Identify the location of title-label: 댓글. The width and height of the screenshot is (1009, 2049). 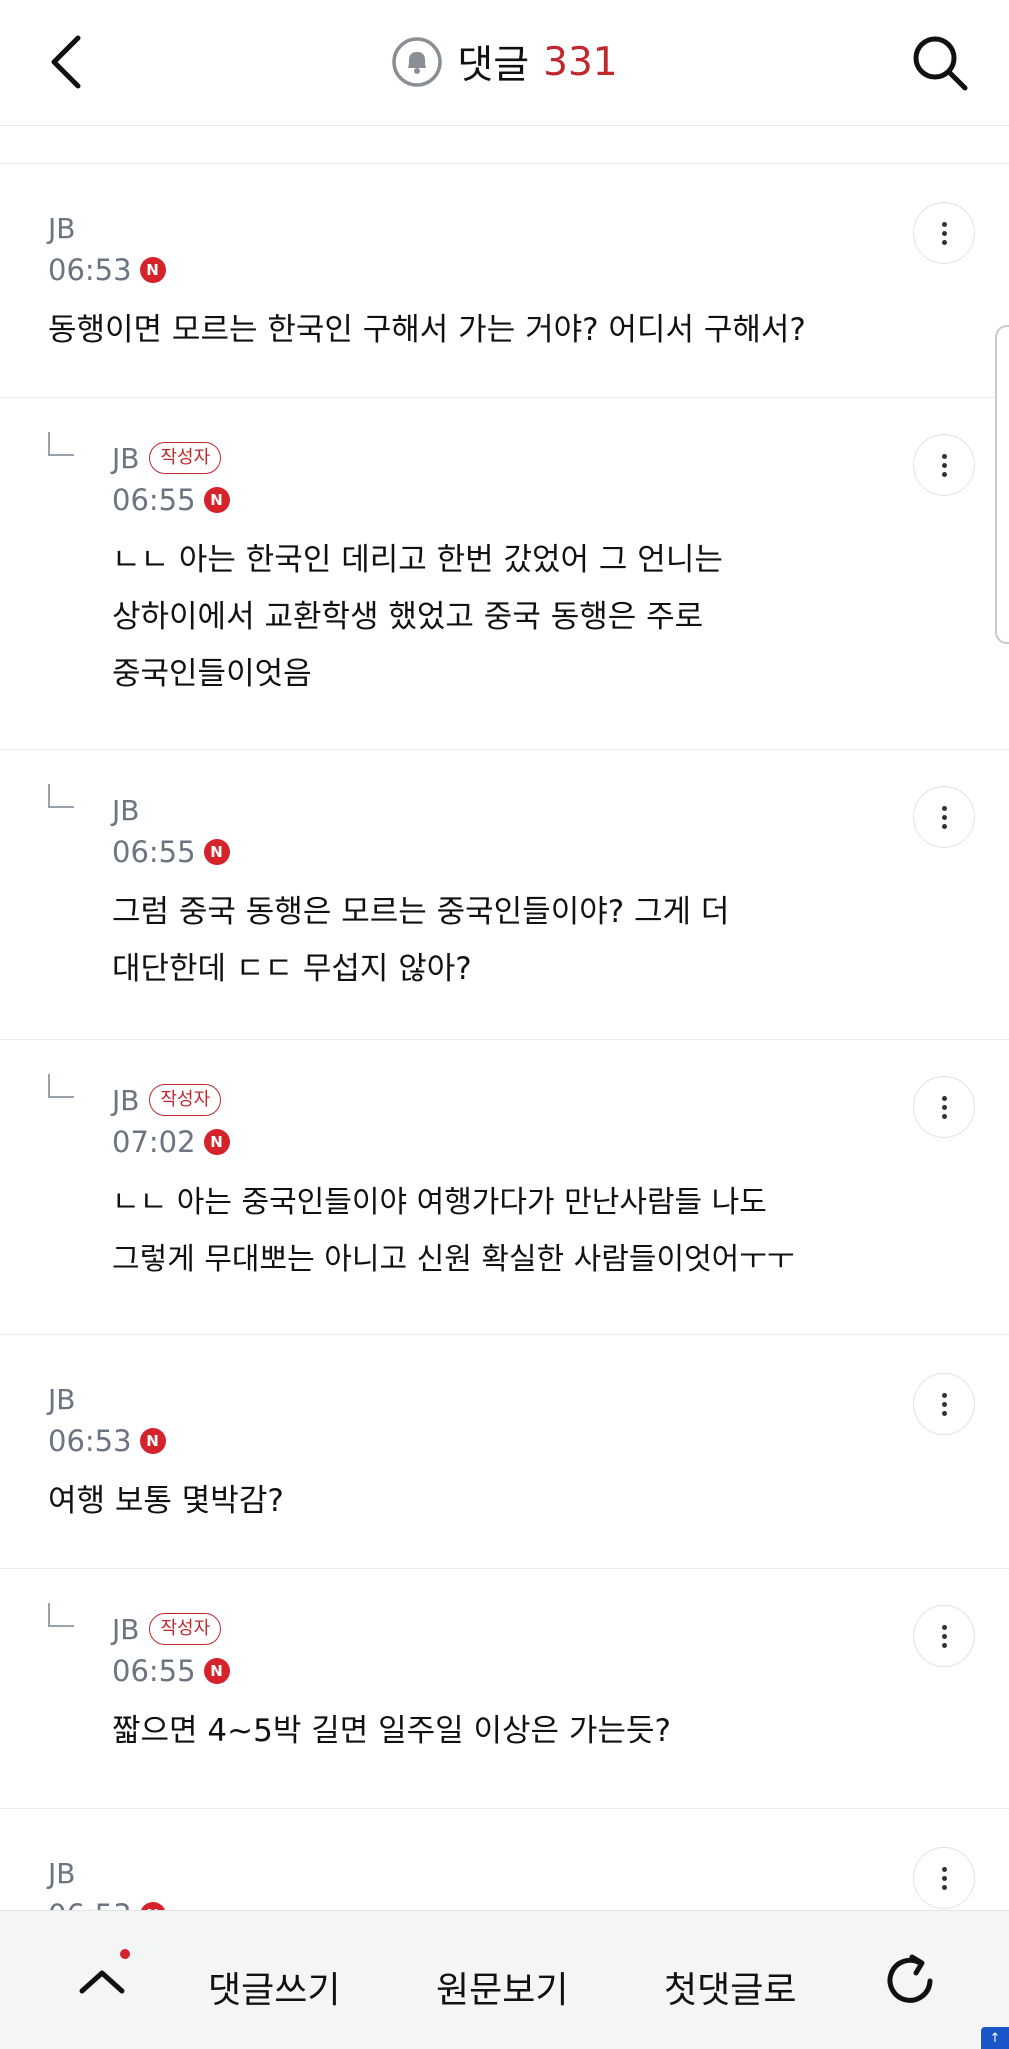
(493, 65).